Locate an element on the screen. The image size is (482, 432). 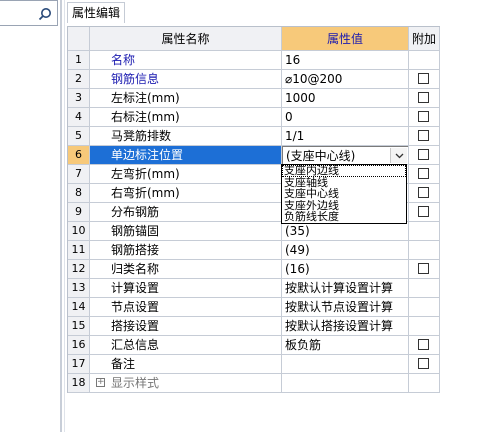
dropdown-list: 支座内边线 支座轴线 支座中心线 支座外边线 负筋线长度 is located at coordinates (344, 194).